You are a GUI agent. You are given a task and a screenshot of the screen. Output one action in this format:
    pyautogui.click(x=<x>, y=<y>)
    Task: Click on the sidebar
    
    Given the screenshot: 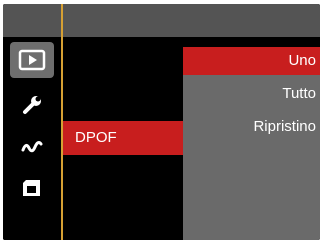 What is the action you would take?
    pyautogui.click(x=32, y=138)
    